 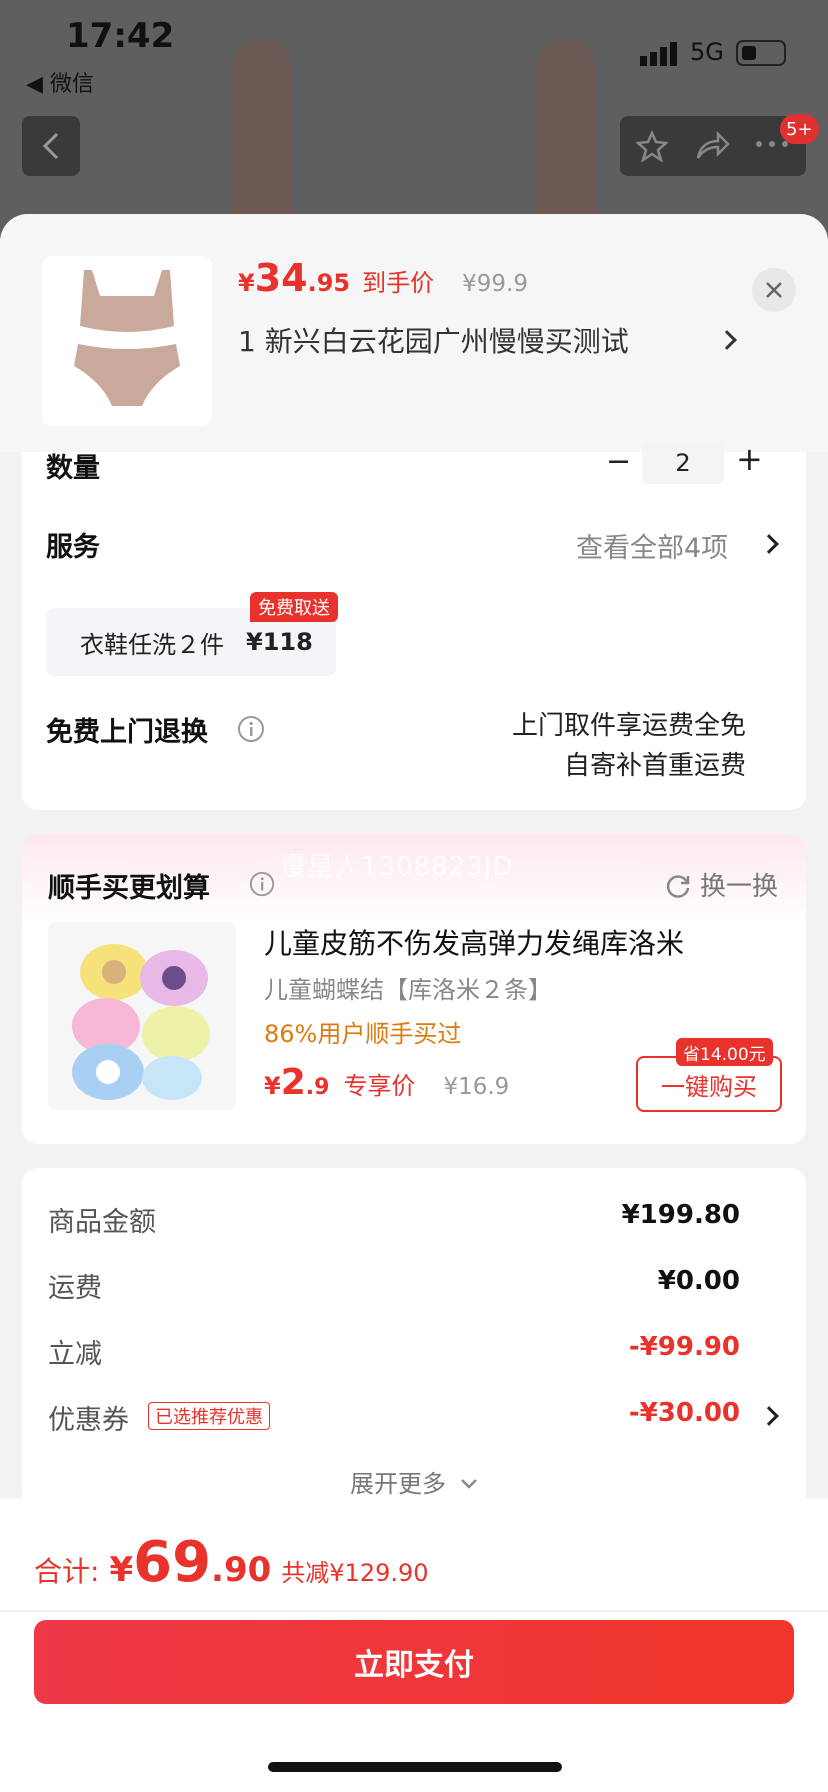 I want to click on total-price: 合计: ¥ 69 .90 共减¥129.90, so click(x=231, y=1562).